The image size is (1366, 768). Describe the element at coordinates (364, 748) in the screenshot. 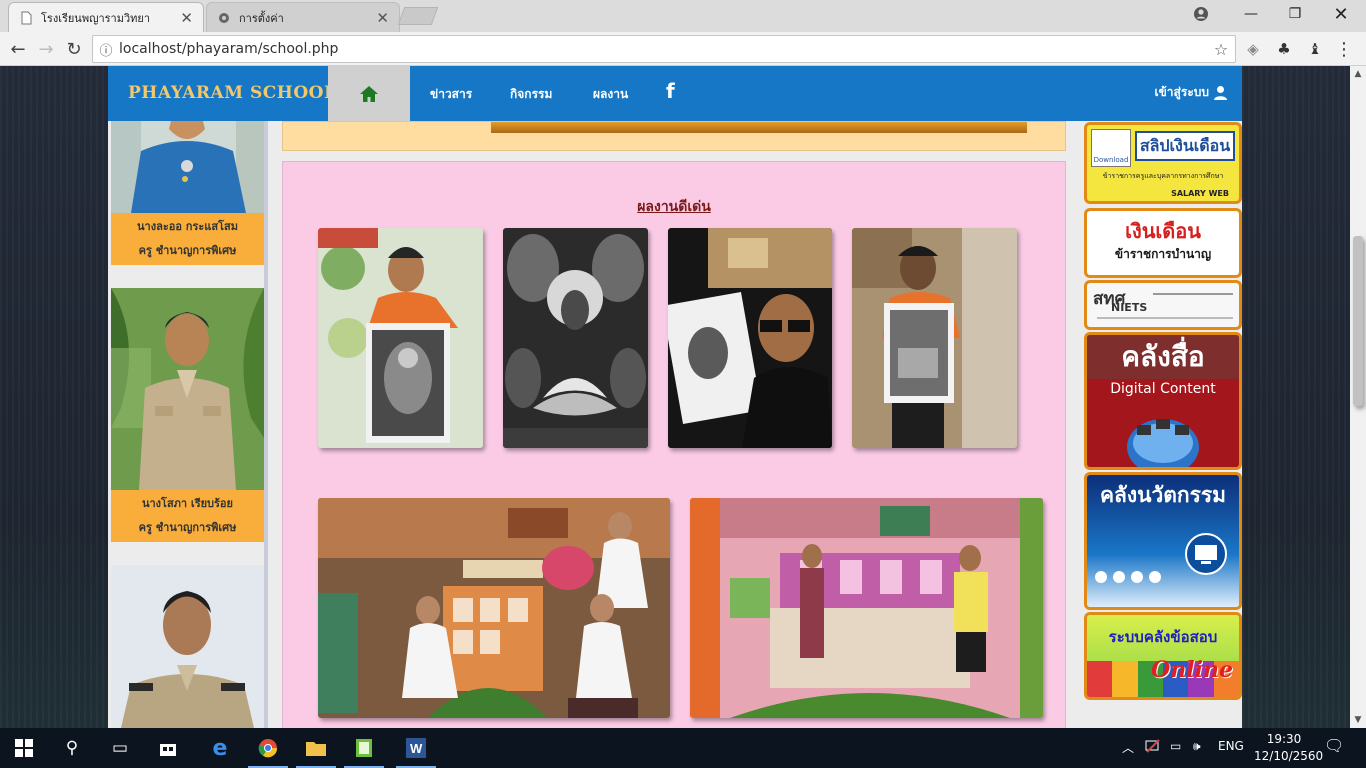

I see `notepad-app-icon` at that location.